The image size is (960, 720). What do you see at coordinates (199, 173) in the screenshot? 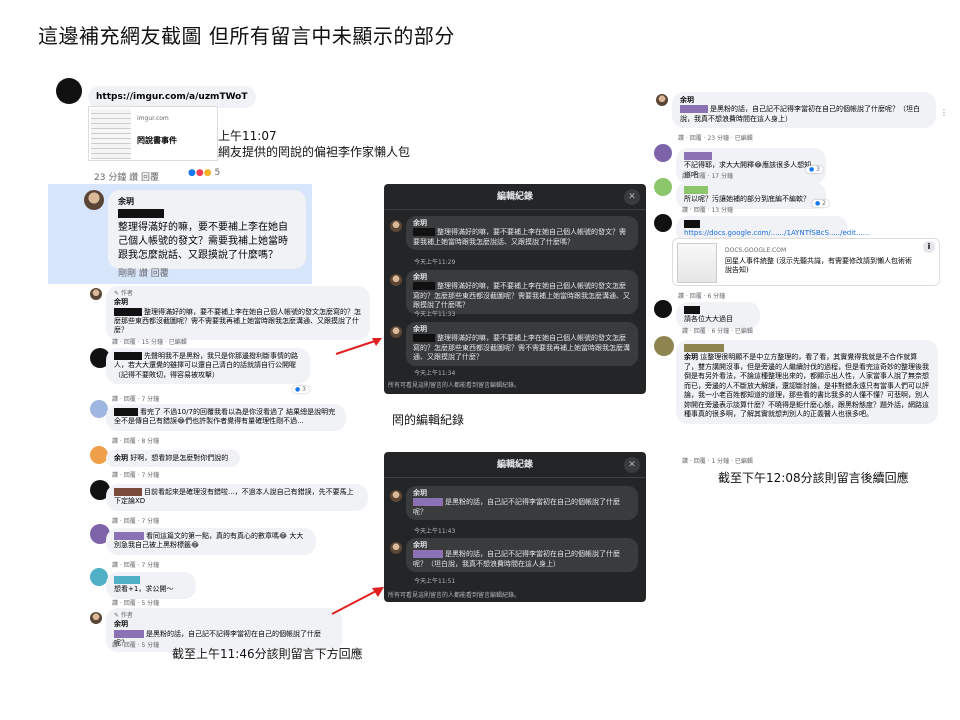
I see `heart-icon: ●` at bounding box center [199, 173].